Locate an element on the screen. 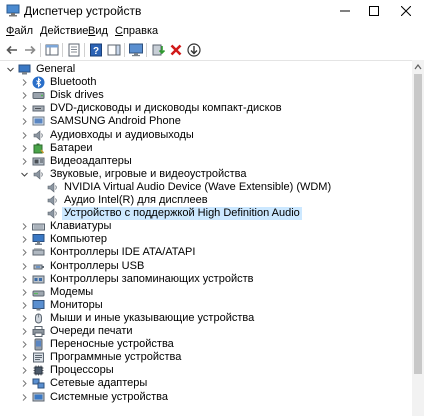 This screenshot has width=424, height=417. display-adapter-icon is located at coordinates (38, 161).